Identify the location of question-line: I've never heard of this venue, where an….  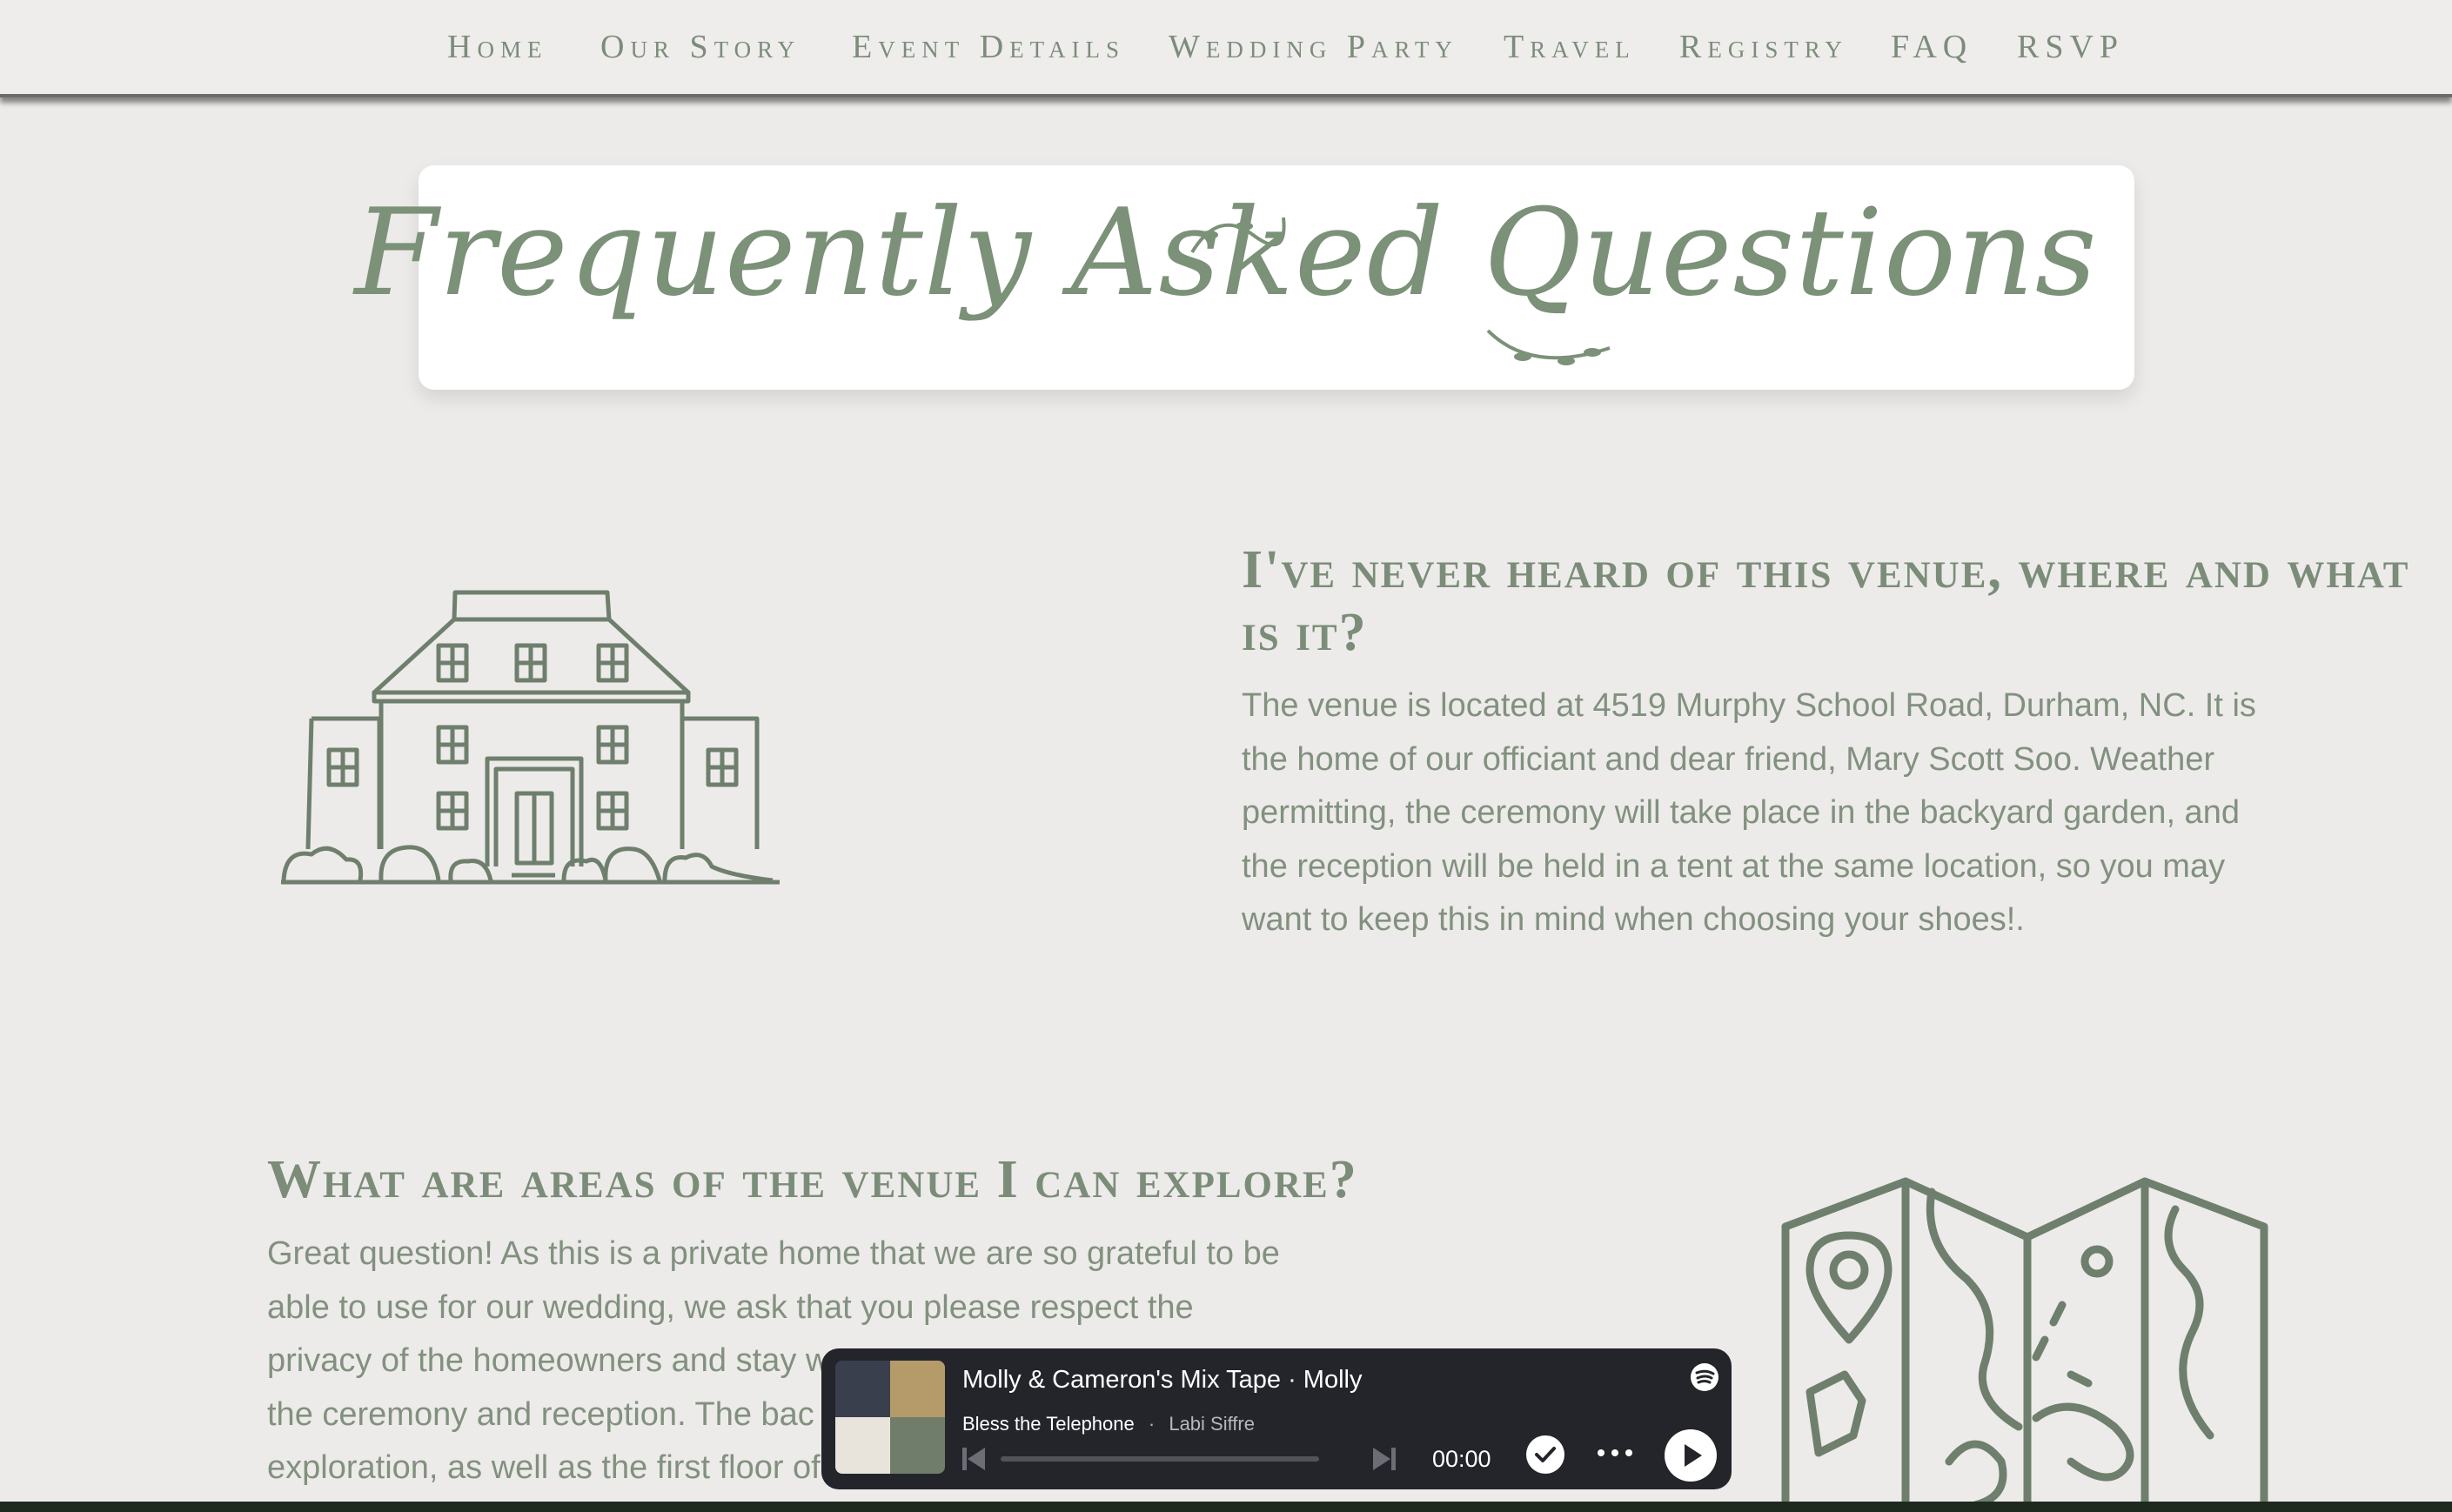
(1826, 569).